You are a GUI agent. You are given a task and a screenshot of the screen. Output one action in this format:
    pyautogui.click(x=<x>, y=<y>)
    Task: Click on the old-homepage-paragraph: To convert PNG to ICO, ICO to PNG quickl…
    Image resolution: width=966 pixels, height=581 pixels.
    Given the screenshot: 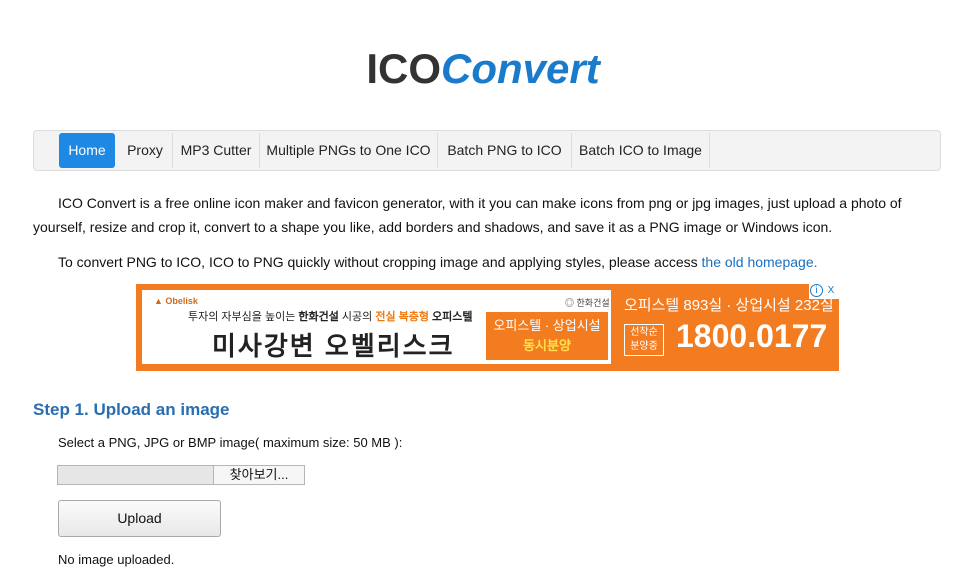 What is the action you would take?
    pyautogui.click(x=485, y=262)
    